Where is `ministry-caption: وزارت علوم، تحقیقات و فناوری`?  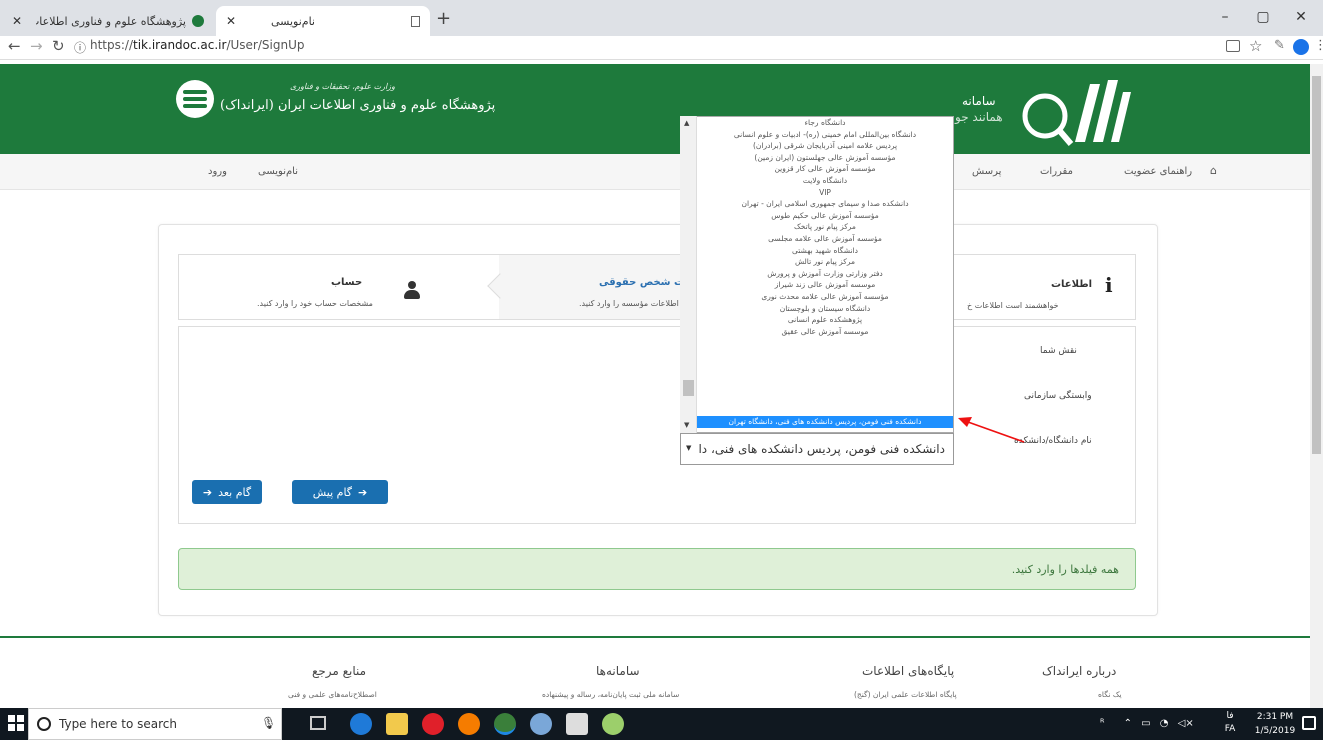 ministry-caption: وزارت علوم، تحقیقات و فناوری is located at coordinates (342, 86).